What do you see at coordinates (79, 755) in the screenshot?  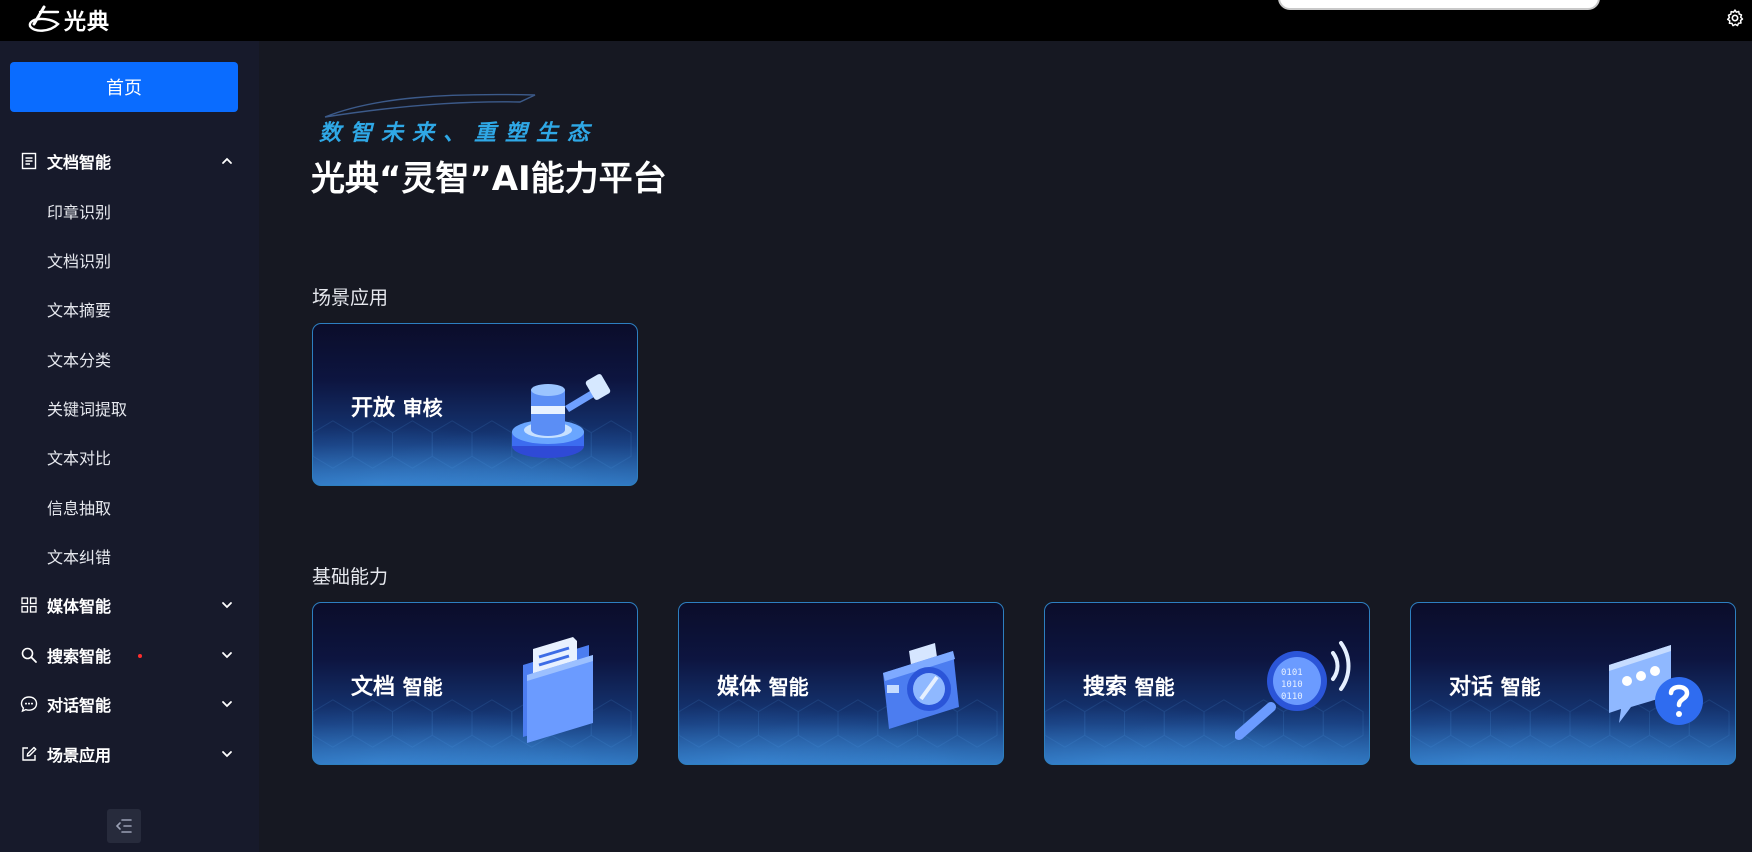 I see `sidebar-group-label: 场景应用` at bounding box center [79, 755].